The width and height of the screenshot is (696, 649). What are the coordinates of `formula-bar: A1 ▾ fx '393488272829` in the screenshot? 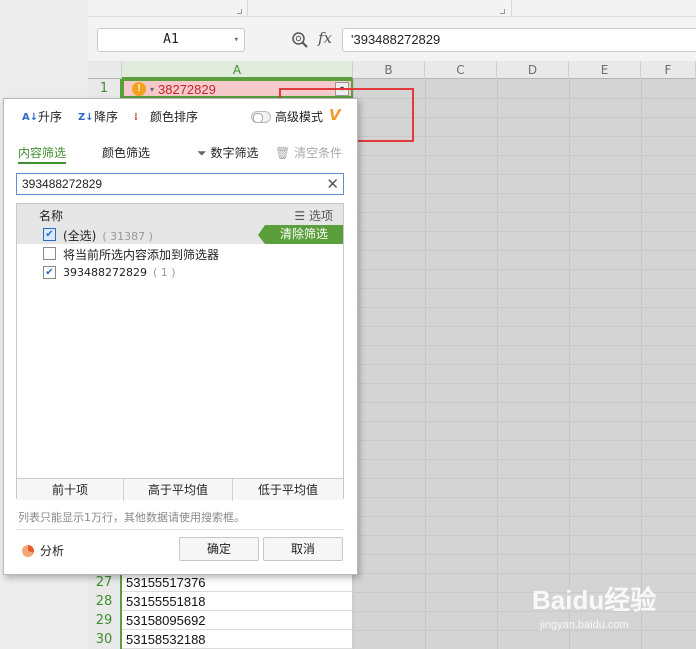 It's located at (392, 39).